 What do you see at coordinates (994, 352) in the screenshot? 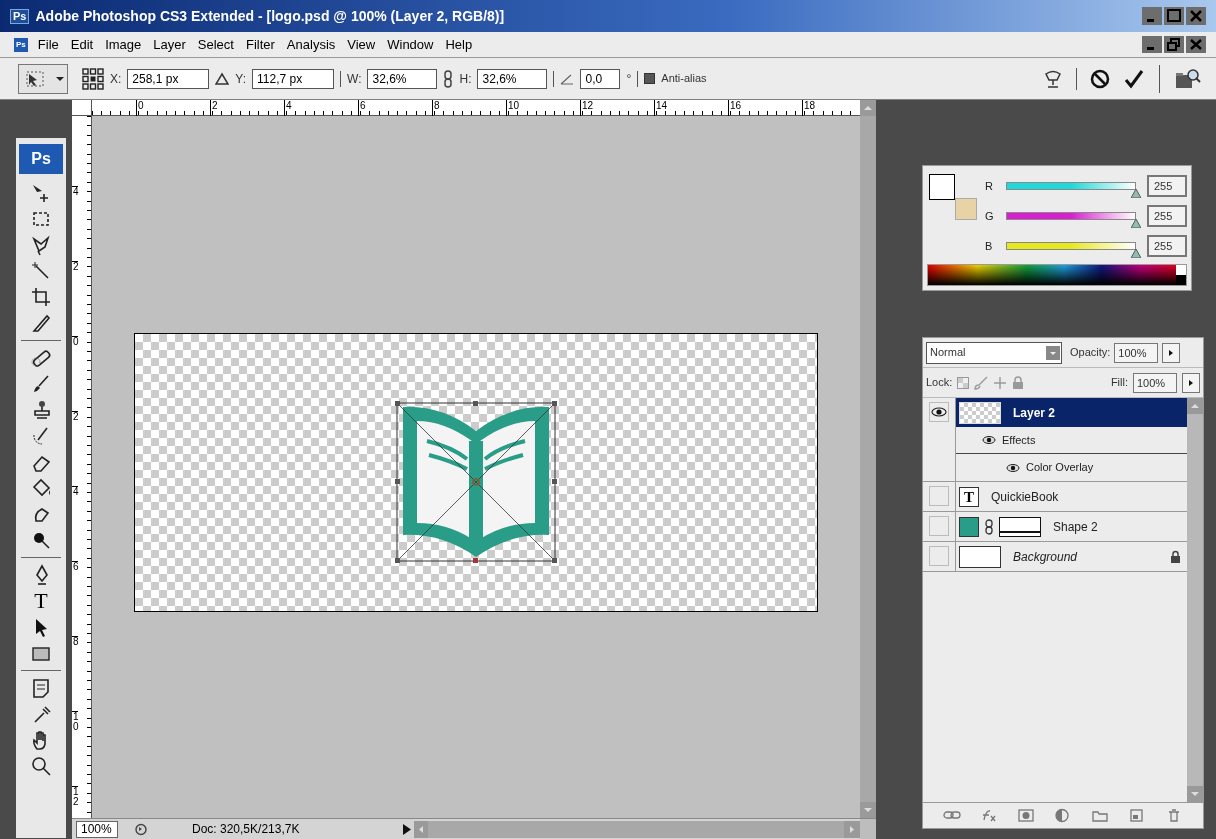
I see `blend-mode-dropdown: Normal` at bounding box center [994, 352].